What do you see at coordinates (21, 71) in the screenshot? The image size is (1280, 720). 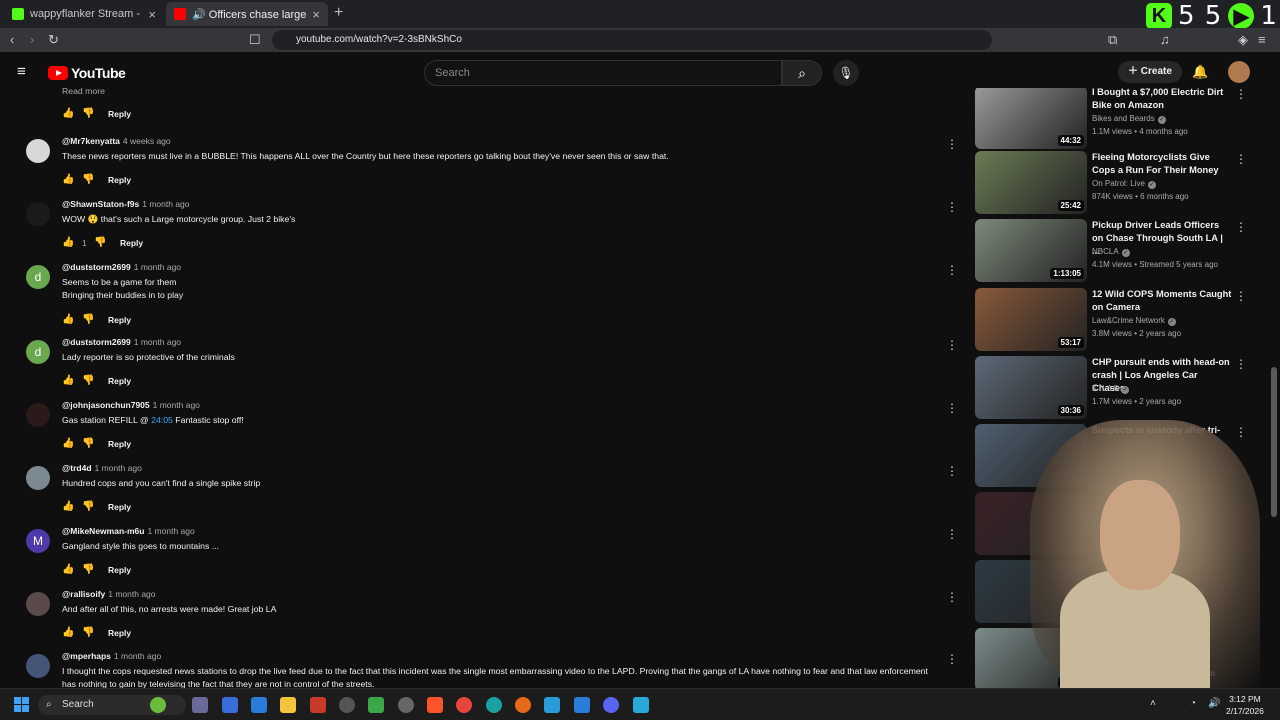 I see `hamburger-menu-icon: ≡` at bounding box center [21, 71].